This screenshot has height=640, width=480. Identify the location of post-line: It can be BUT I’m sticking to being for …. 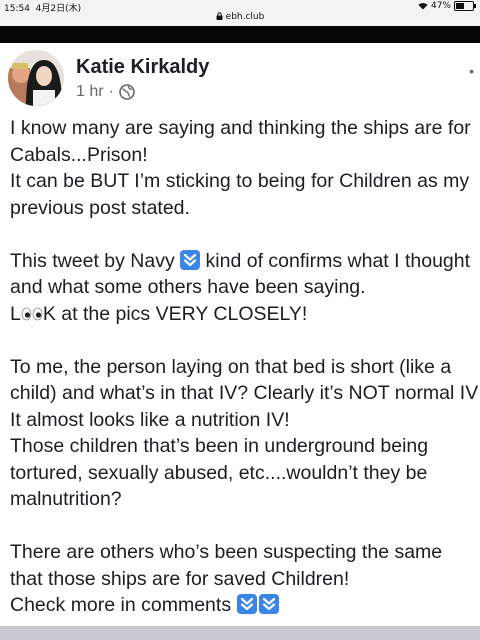
(240, 181).